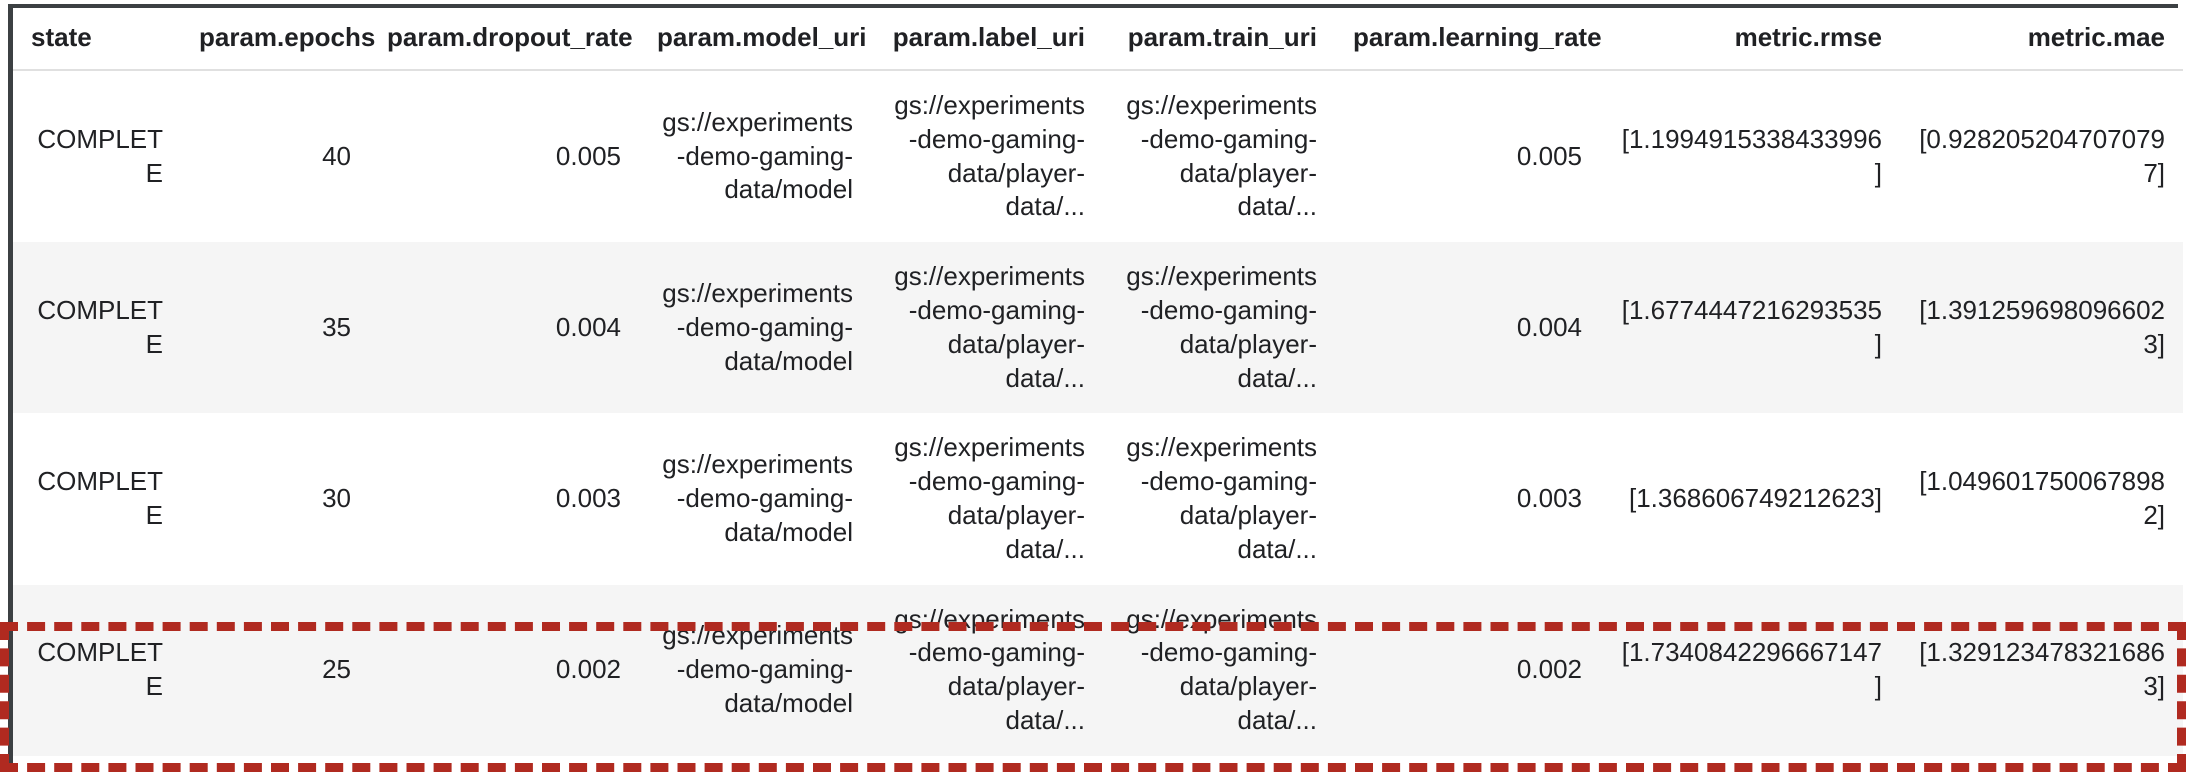 This screenshot has height=772, width=2186. What do you see at coordinates (588, 155) in the screenshot?
I see `cell-dropout-rate: 0.005` at bounding box center [588, 155].